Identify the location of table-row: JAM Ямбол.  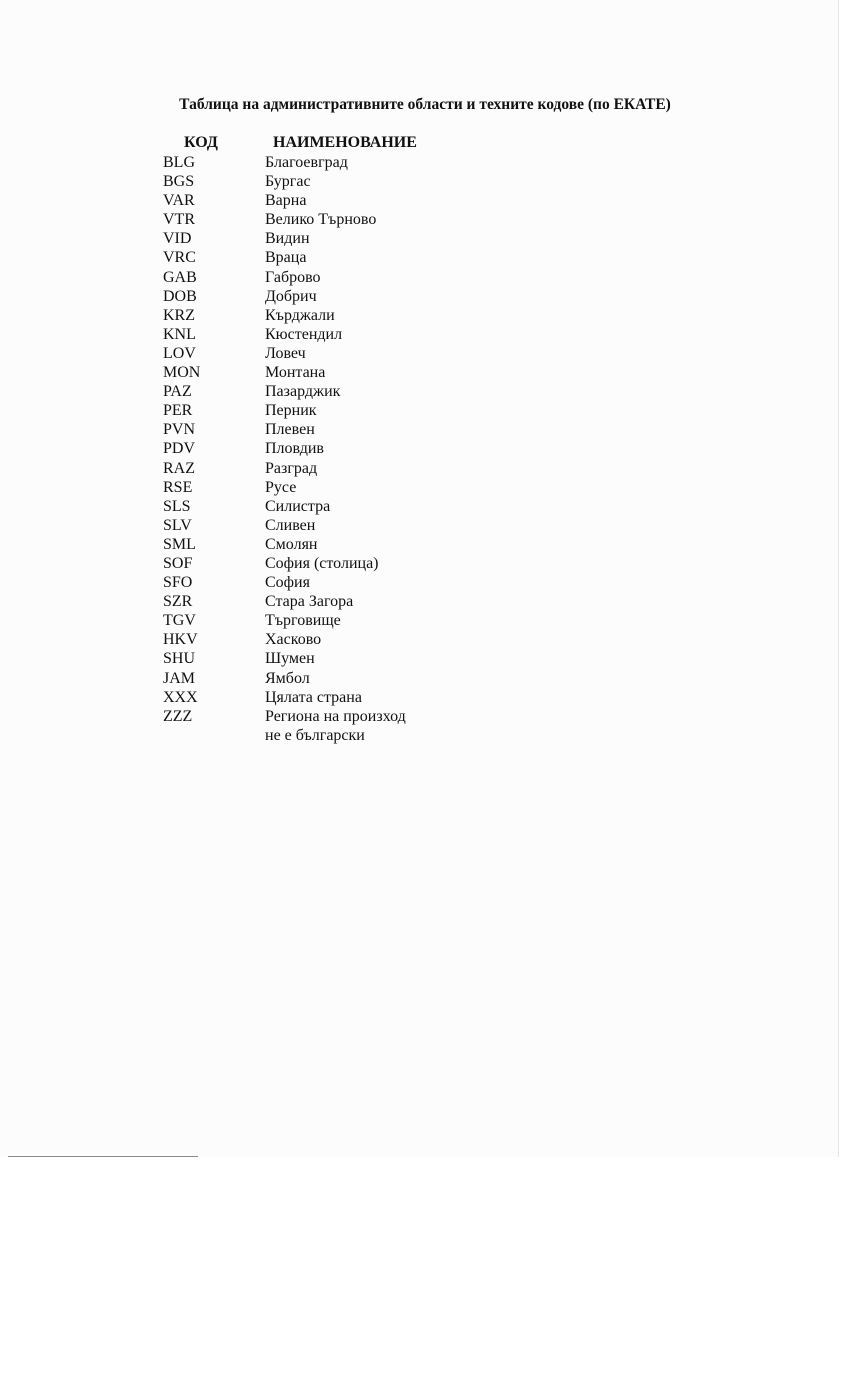
(290, 678).